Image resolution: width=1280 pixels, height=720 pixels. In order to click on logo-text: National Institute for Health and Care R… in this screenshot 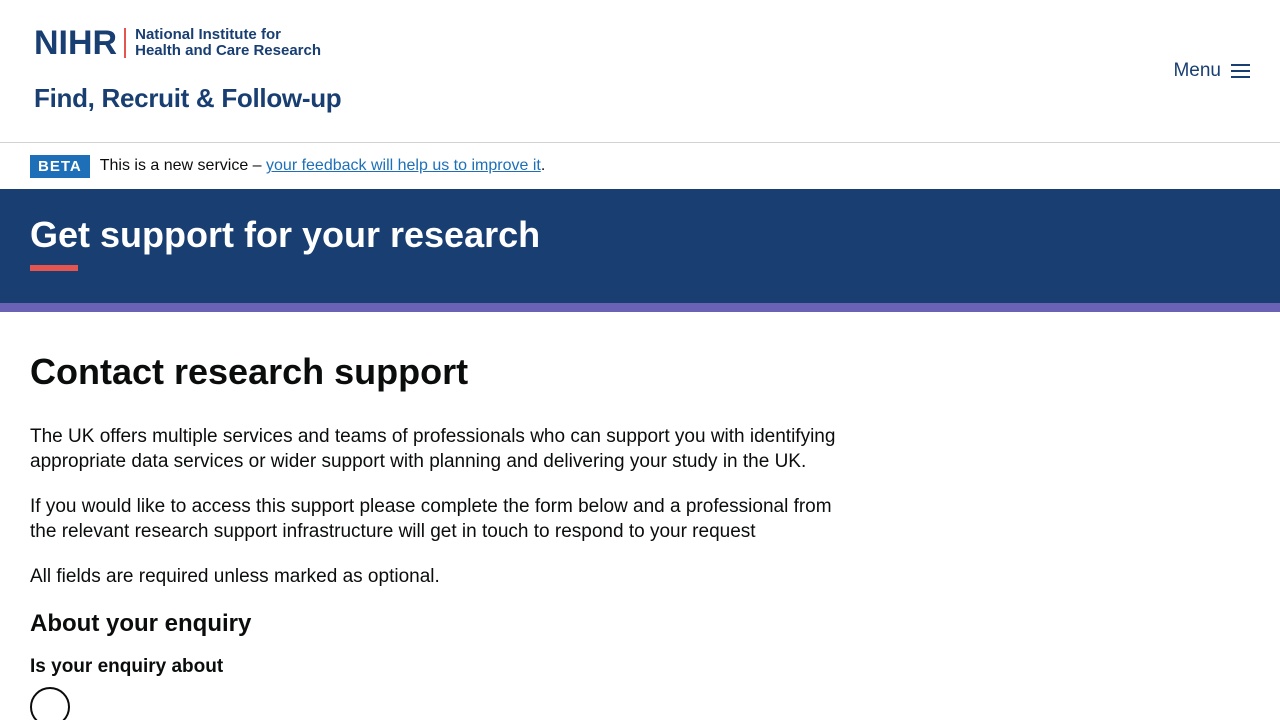, I will do `click(228, 43)`.